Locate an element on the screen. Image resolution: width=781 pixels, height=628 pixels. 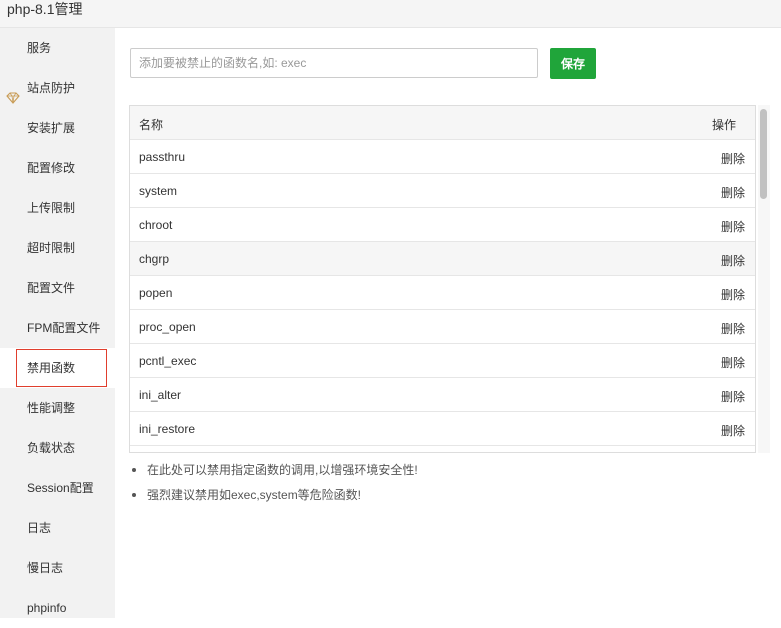
sidebar-item-slow-log: 慢日志 is located at coordinates (57, 568).